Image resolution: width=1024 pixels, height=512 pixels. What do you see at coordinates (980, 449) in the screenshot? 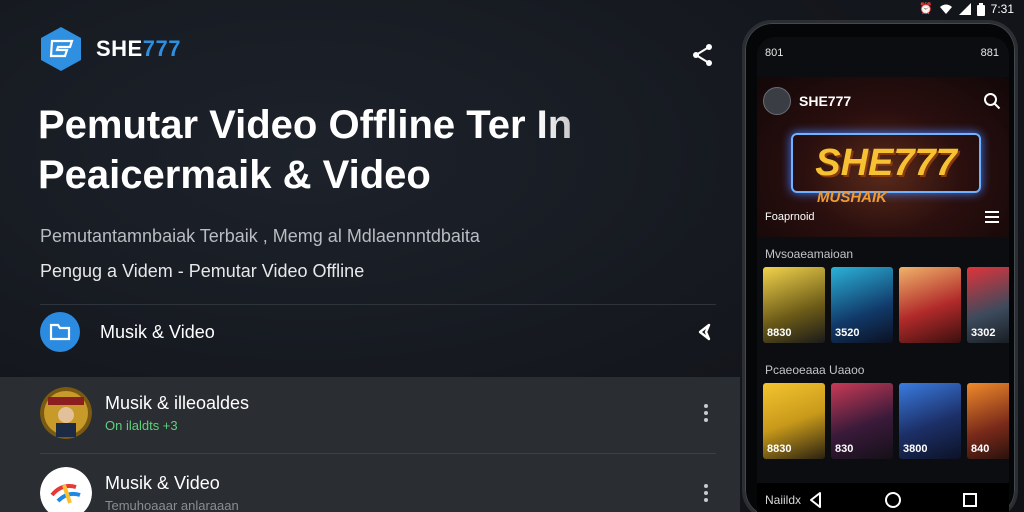
I see `card-caption: 840` at bounding box center [980, 449].